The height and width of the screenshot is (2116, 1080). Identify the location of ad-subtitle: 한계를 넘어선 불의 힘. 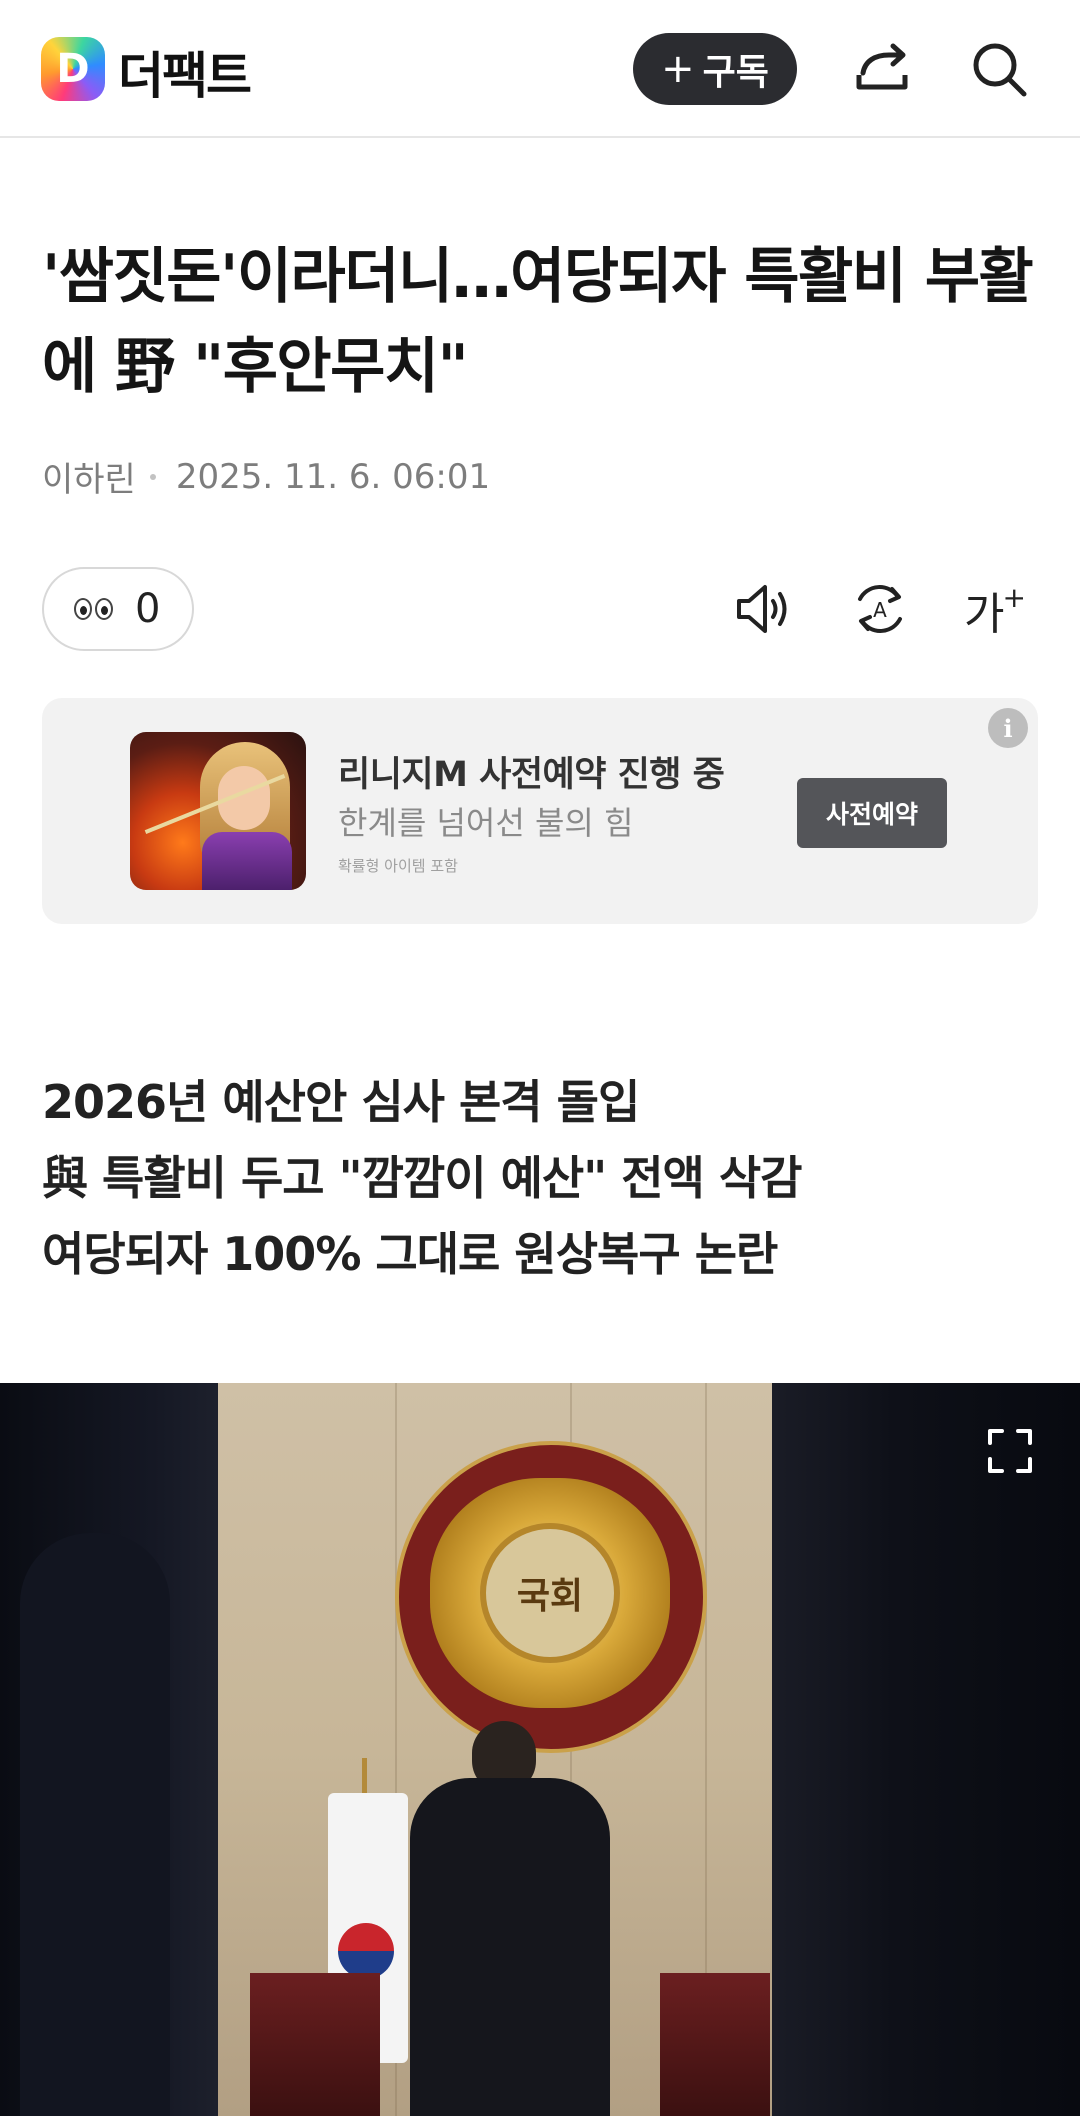
(486, 823).